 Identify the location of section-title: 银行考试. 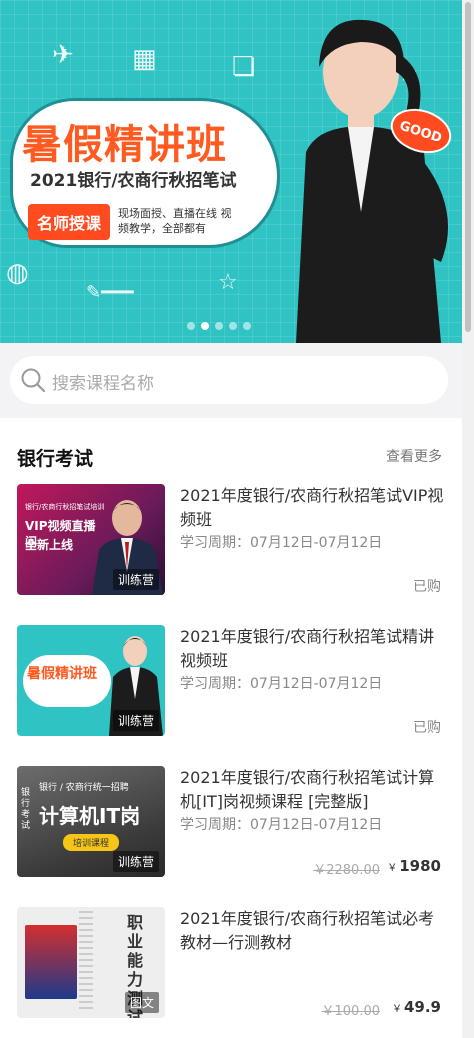
(55, 459).